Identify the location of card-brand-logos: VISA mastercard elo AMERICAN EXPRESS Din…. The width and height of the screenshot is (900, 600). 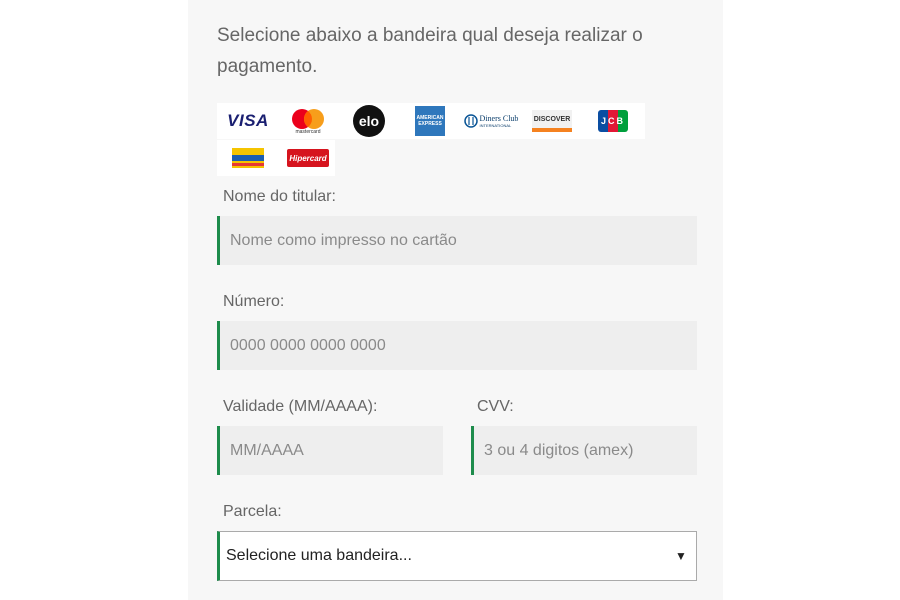
(431, 139).